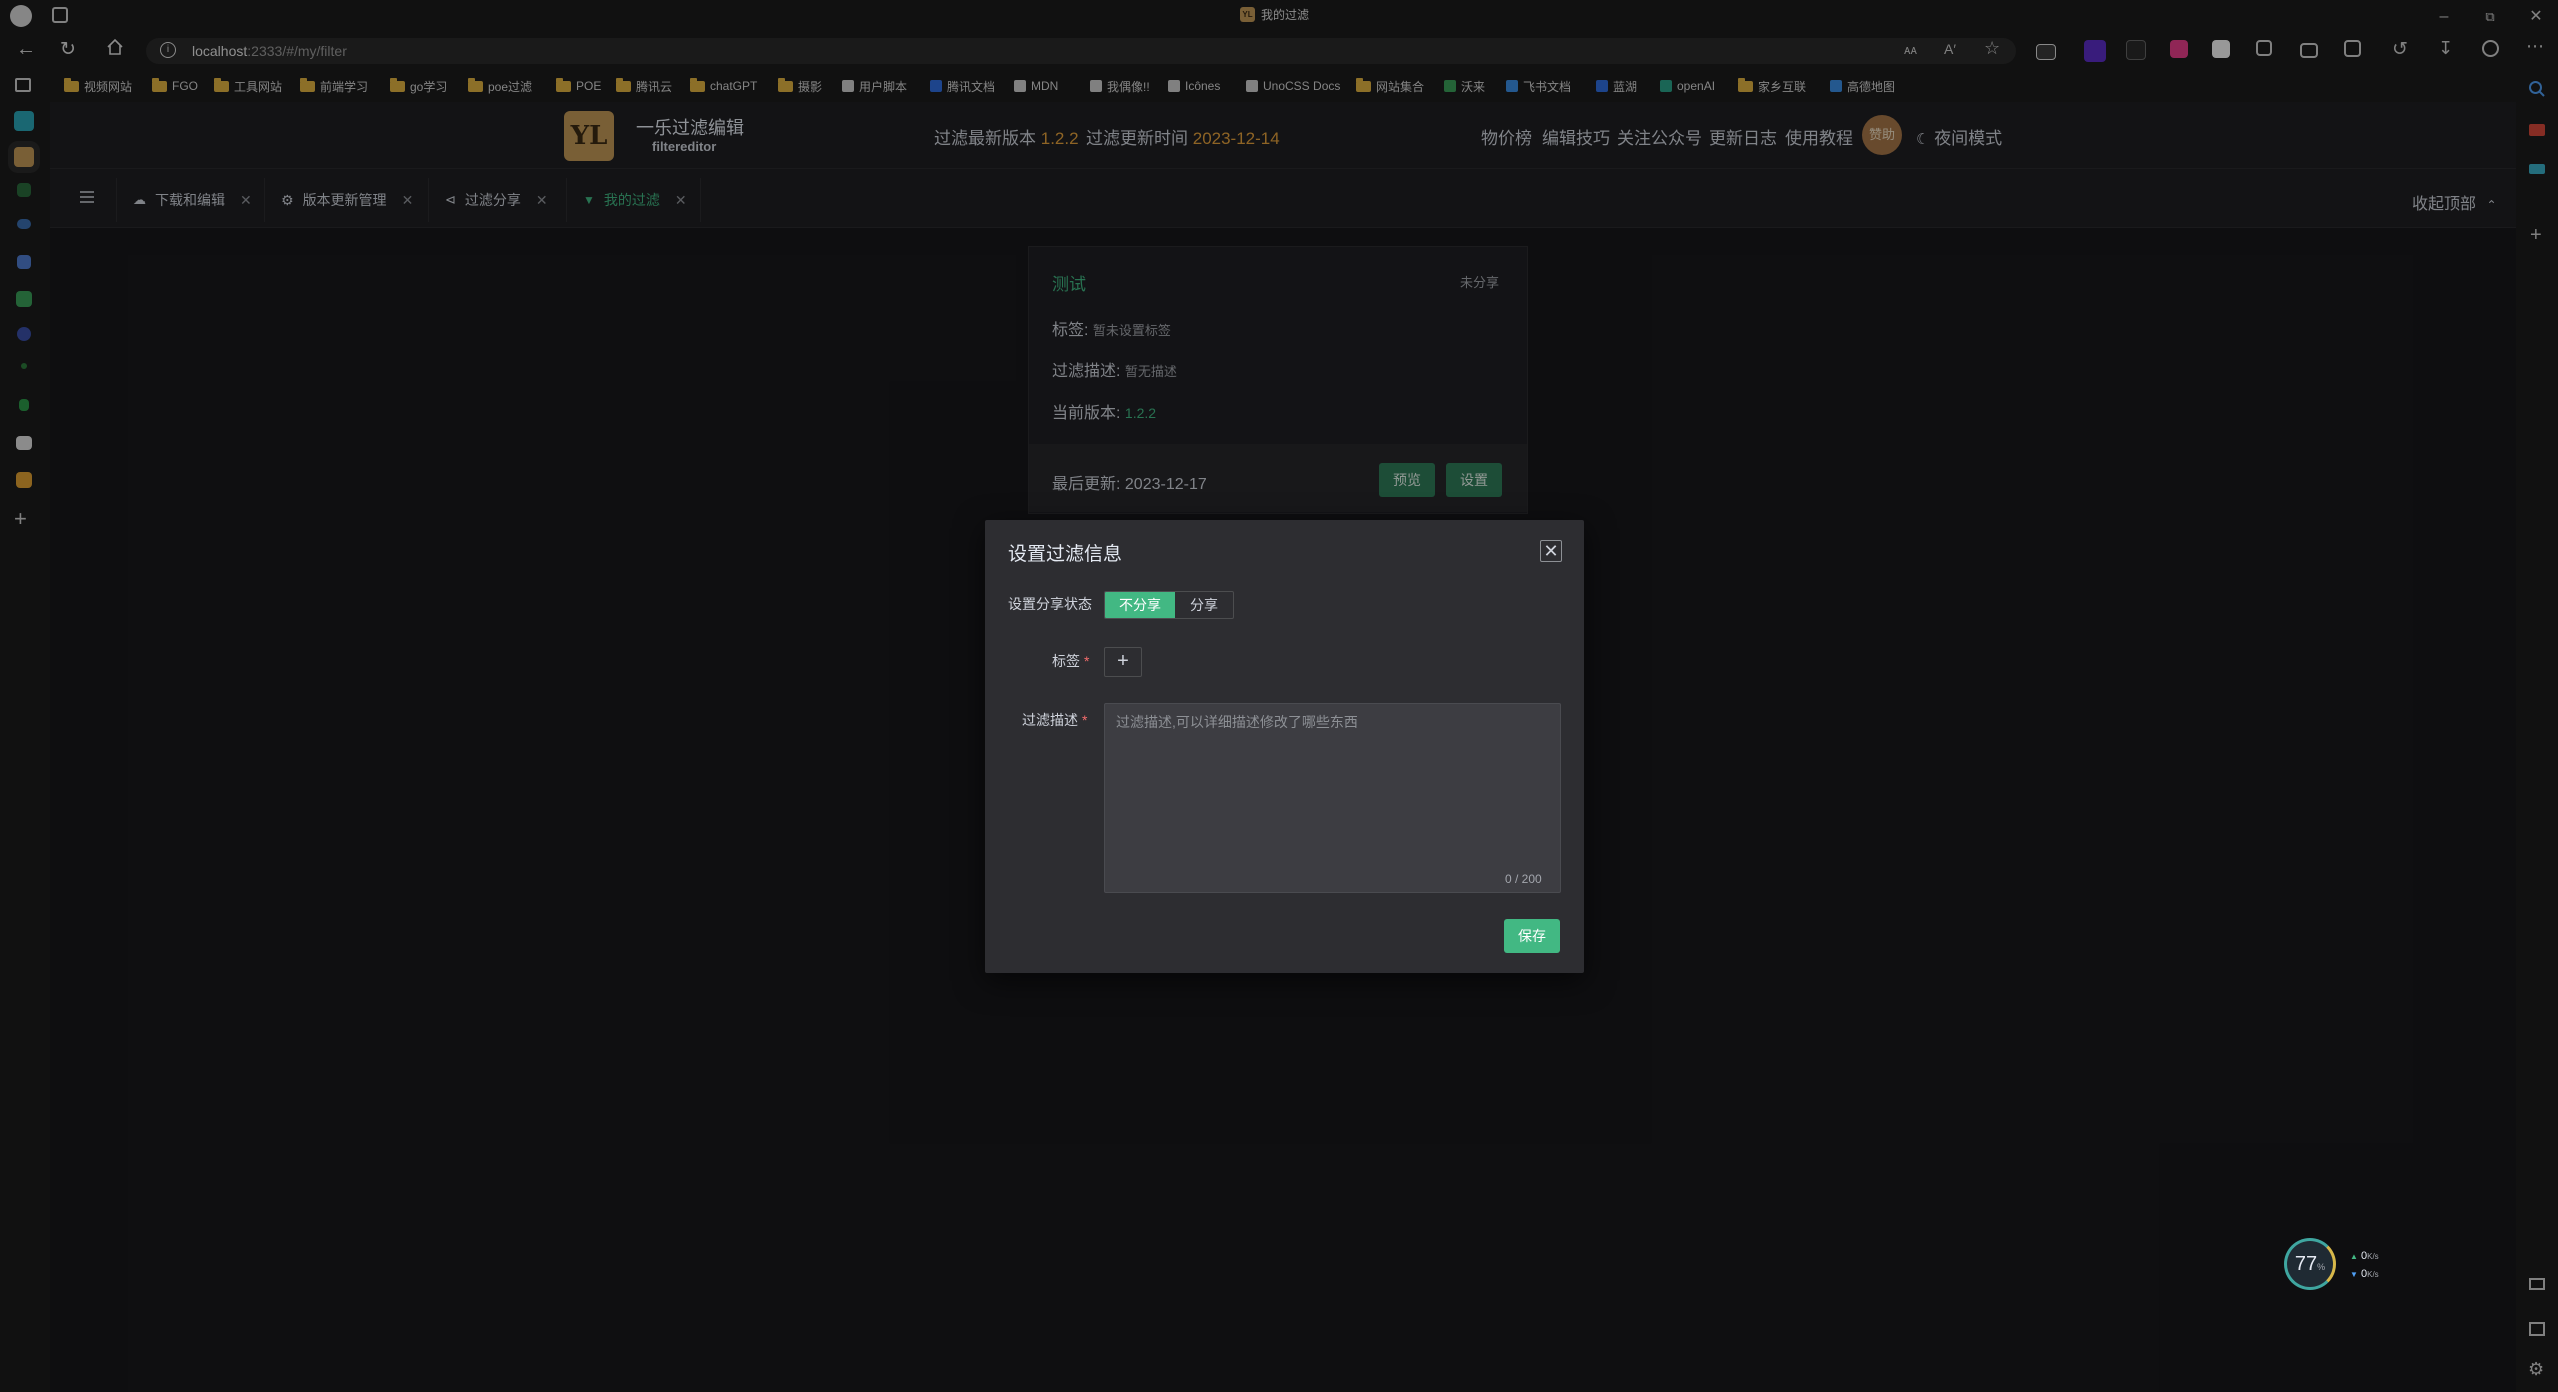  What do you see at coordinates (1523, 879) in the screenshot?
I see `description-char-count: 0 / 200` at bounding box center [1523, 879].